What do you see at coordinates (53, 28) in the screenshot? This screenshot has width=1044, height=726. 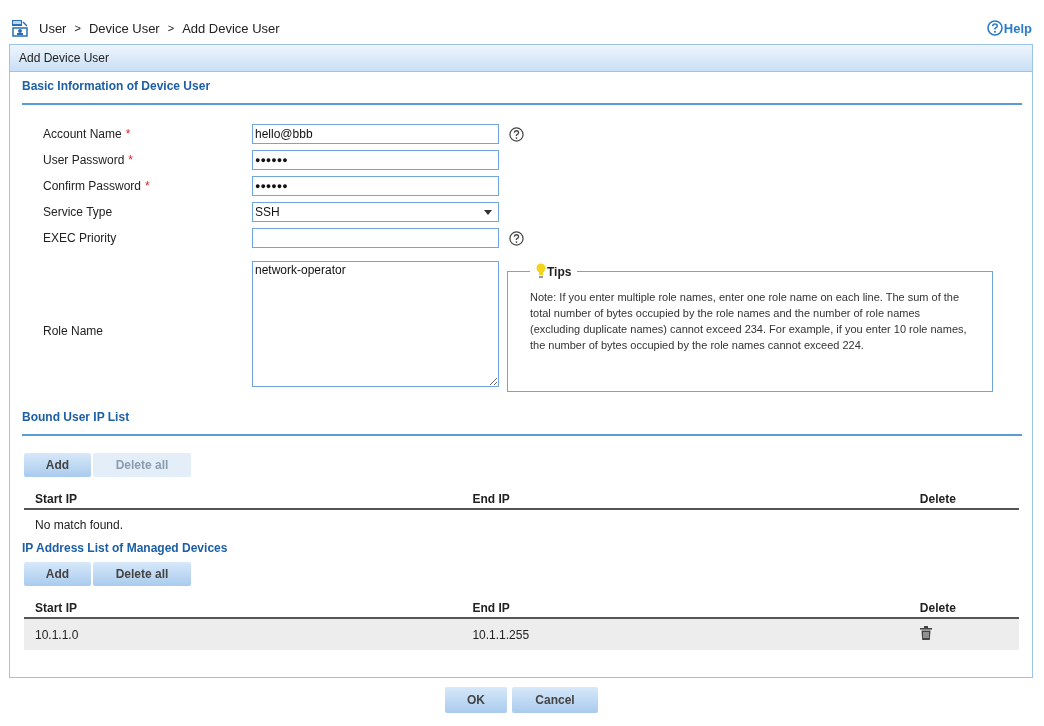 I see `breadcrumb-item: User` at bounding box center [53, 28].